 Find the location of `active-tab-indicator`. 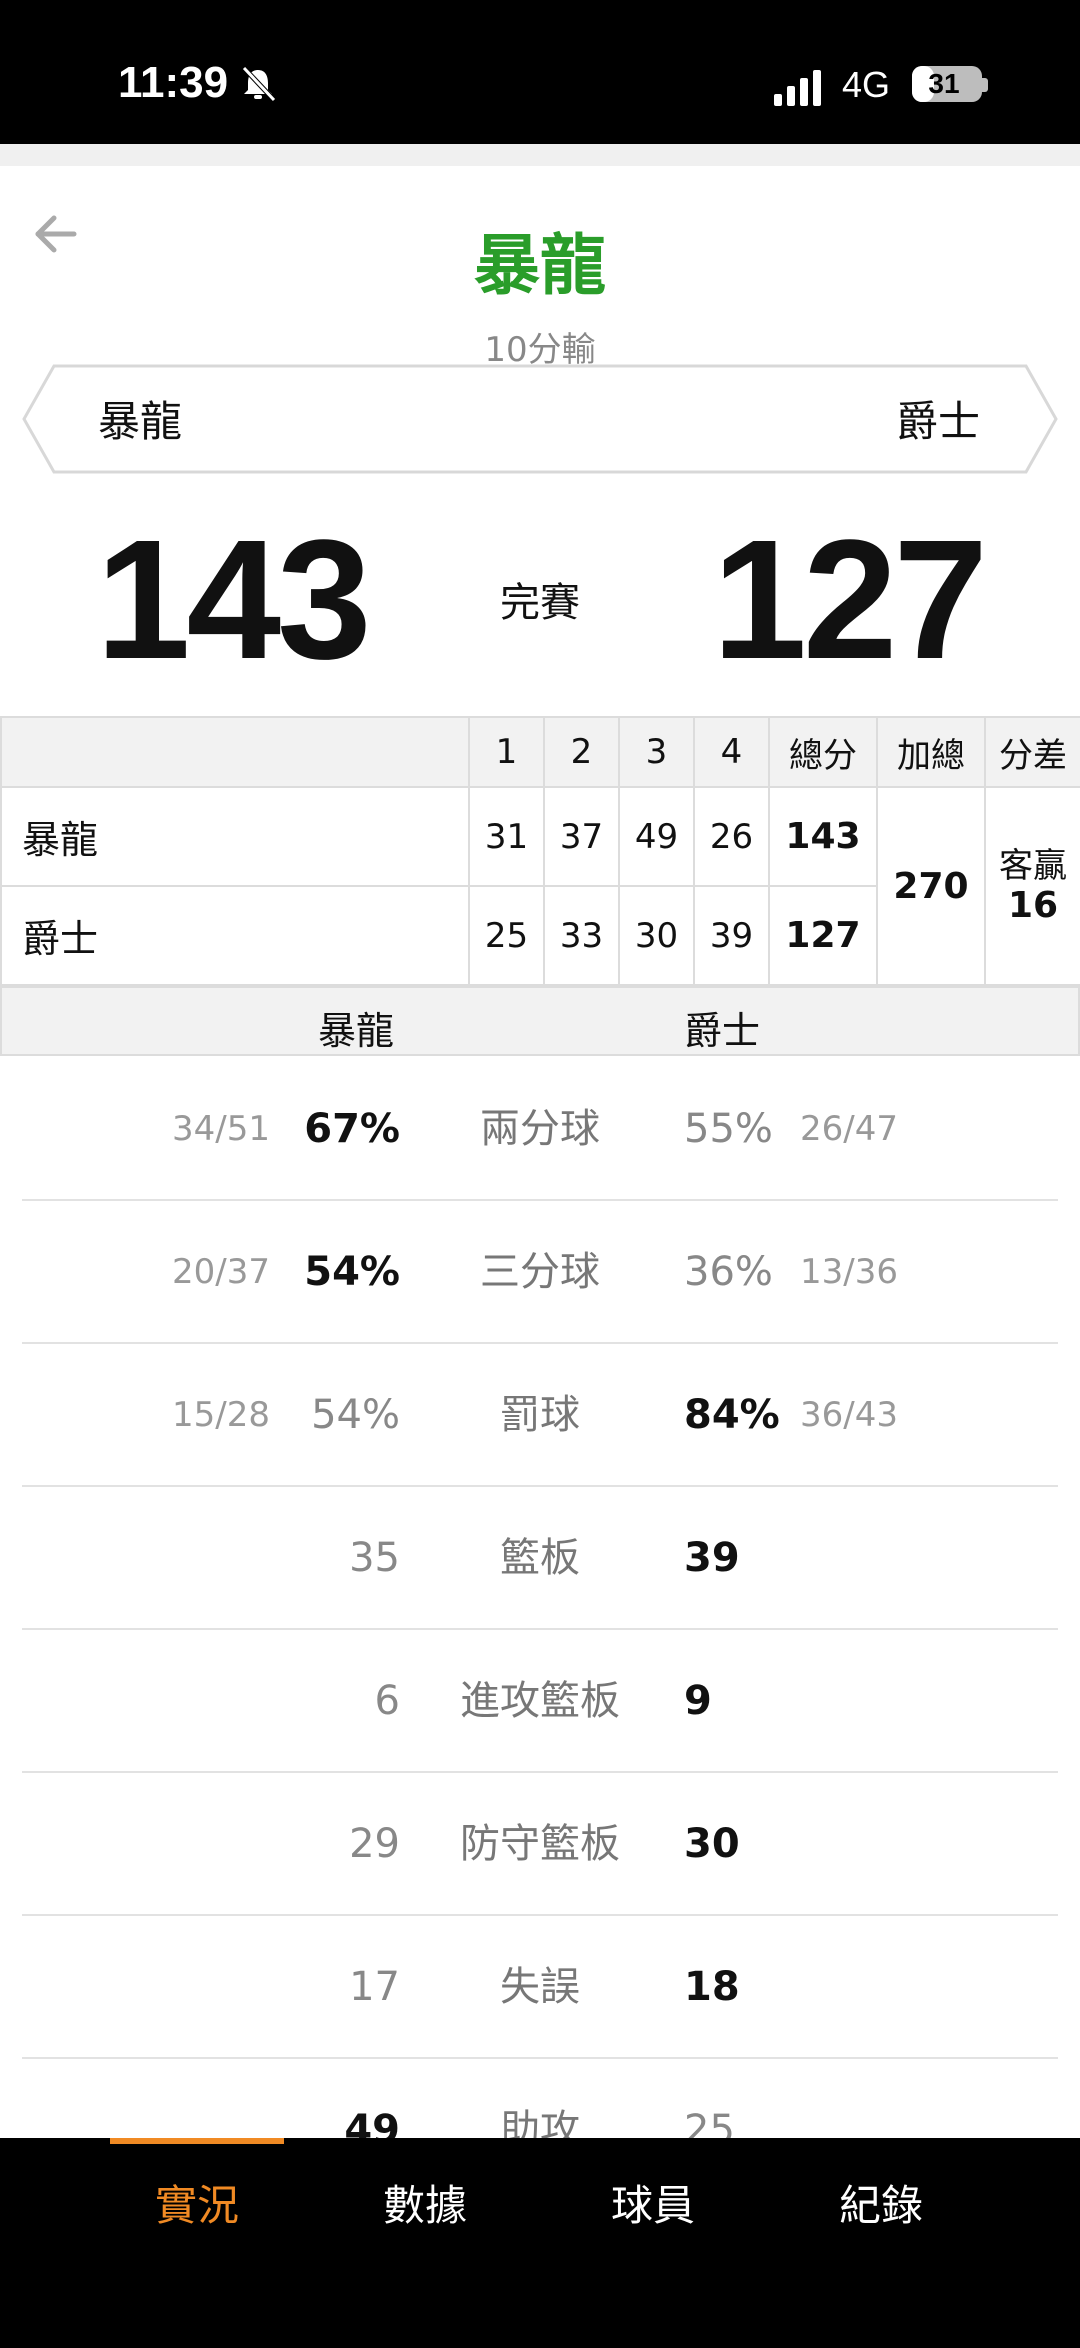

active-tab-indicator is located at coordinates (197, 2141).